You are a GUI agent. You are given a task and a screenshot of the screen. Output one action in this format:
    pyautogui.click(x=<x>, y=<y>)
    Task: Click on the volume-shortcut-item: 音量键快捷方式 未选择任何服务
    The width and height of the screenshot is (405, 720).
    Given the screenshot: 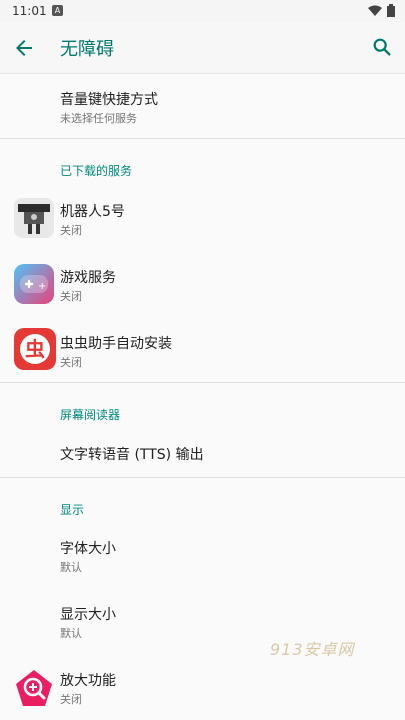 What is the action you would take?
    pyautogui.click(x=202, y=106)
    